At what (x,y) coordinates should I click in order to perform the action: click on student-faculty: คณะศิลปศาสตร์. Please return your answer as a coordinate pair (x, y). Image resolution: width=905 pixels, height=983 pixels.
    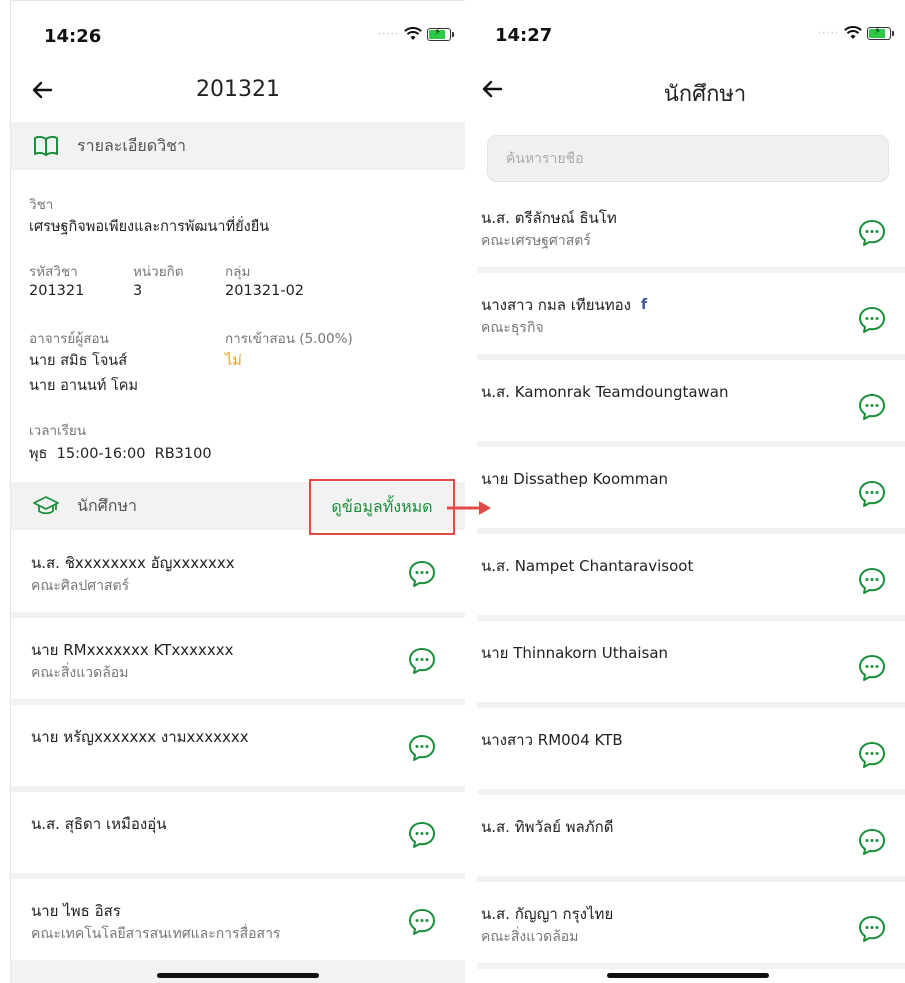
    Looking at the image, I should click on (80, 586).